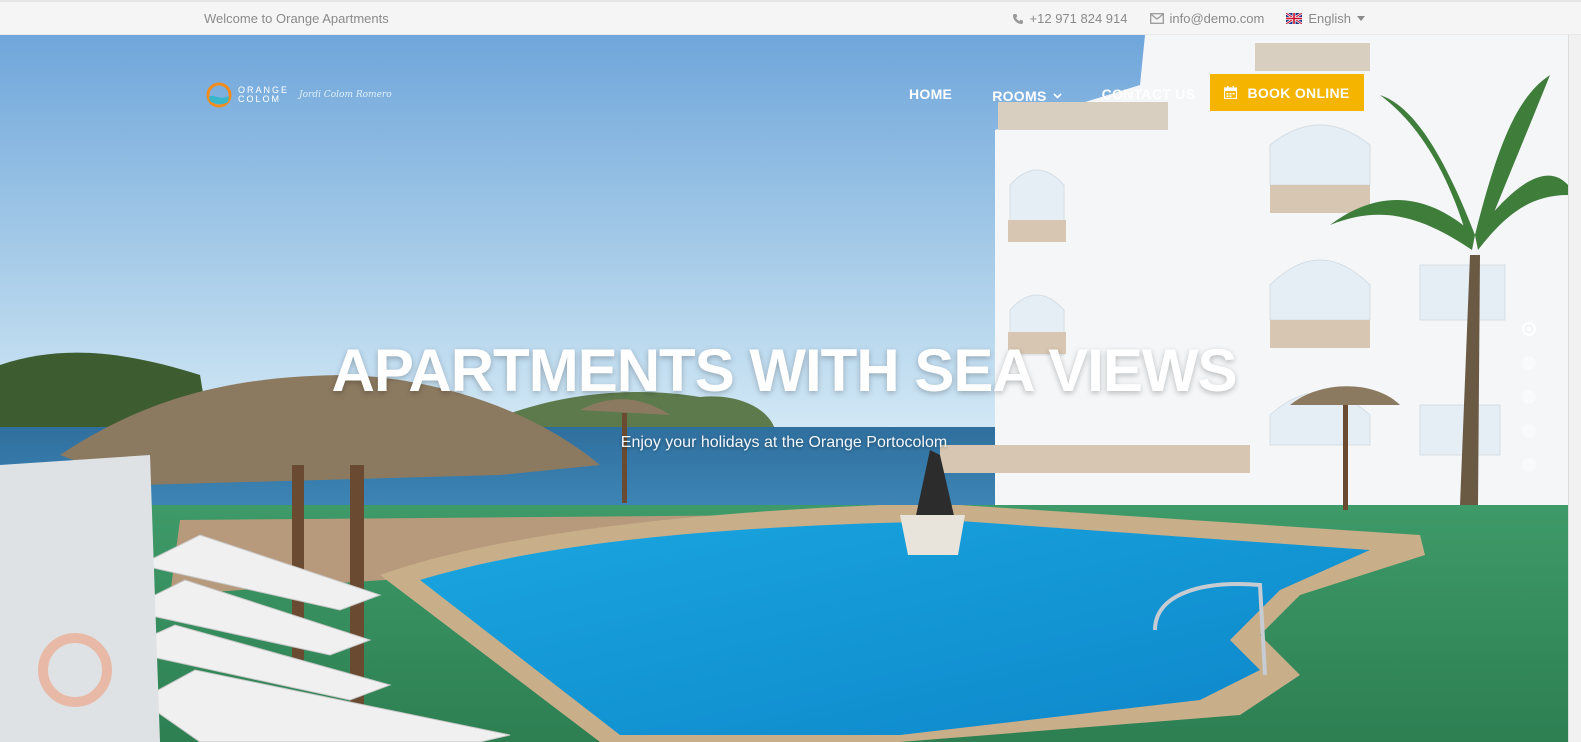  I want to click on main-navigation: HOME ROOMS CONTACT US, so click(1052, 94).